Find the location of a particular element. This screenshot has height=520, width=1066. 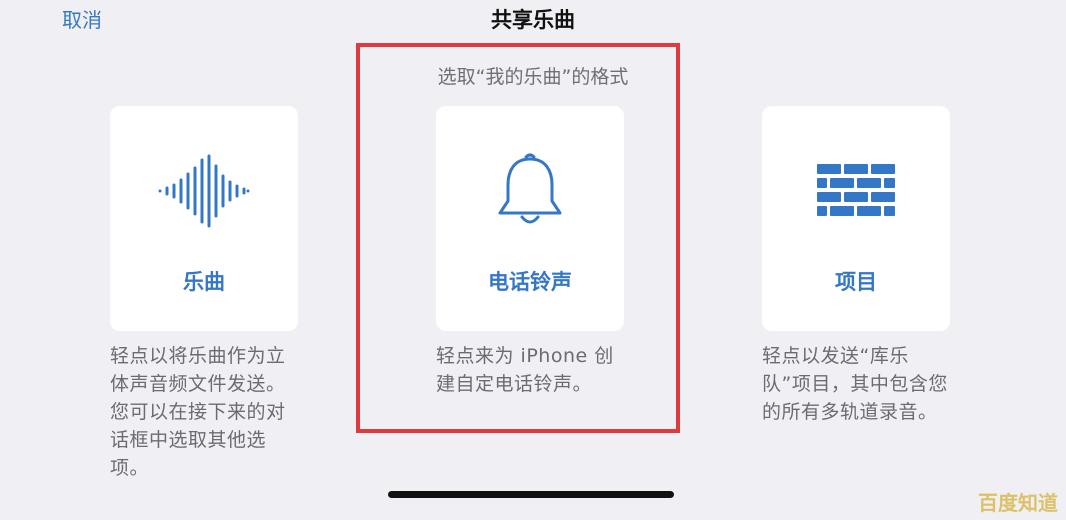

option-song-card: 乐曲 is located at coordinates (204, 218).